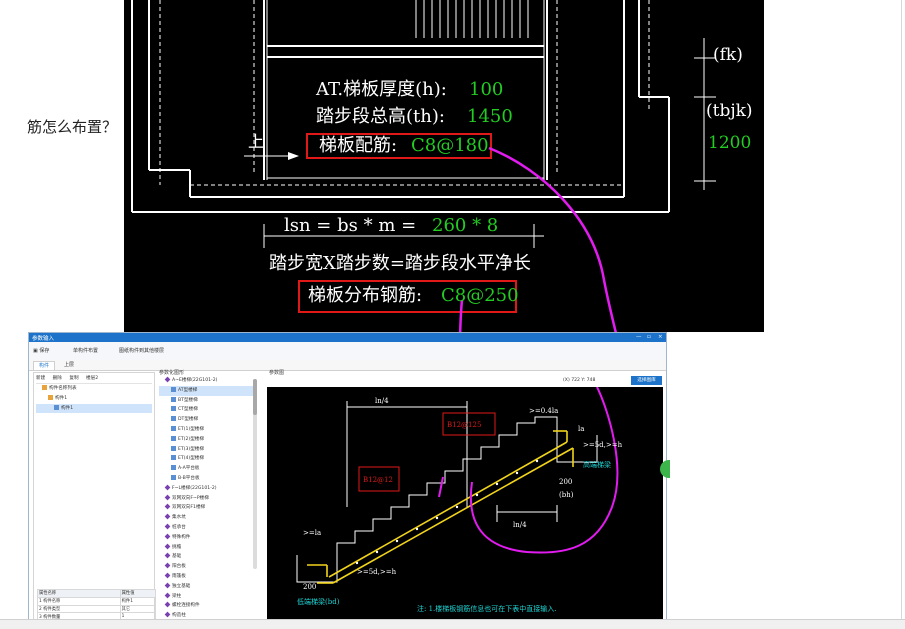 The height and width of the screenshot is (629, 905). What do you see at coordinates (206, 606) in the screenshot?
I see `tree-item: 螺栓连接构件` at bounding box center [206, 606].